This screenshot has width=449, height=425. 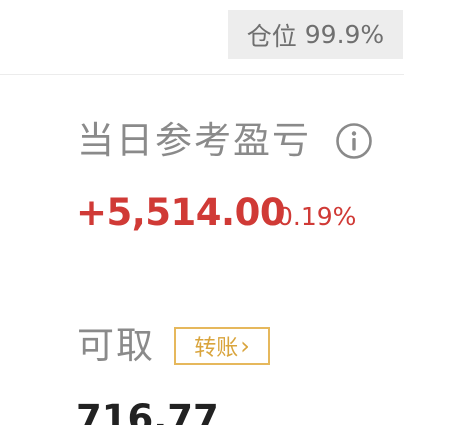 I want to click on position-value: 99.9%, so click(x=344, y=34).